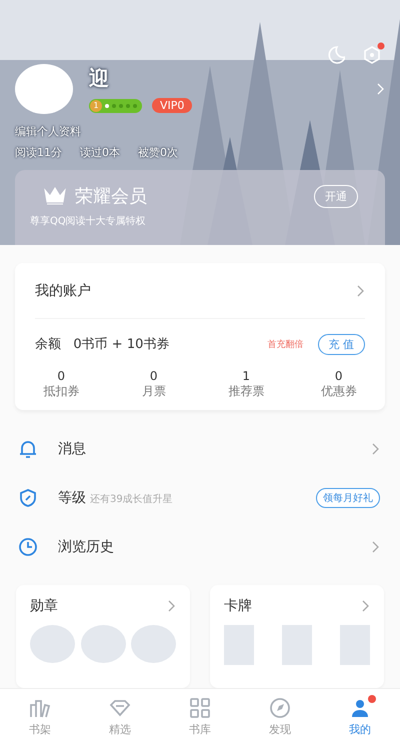 Image resolution: width=400 pixels, height=744 pixels. Describe the element at coordinates (154, 391) in the screenshot. I see `count-label: 月票` at that location.